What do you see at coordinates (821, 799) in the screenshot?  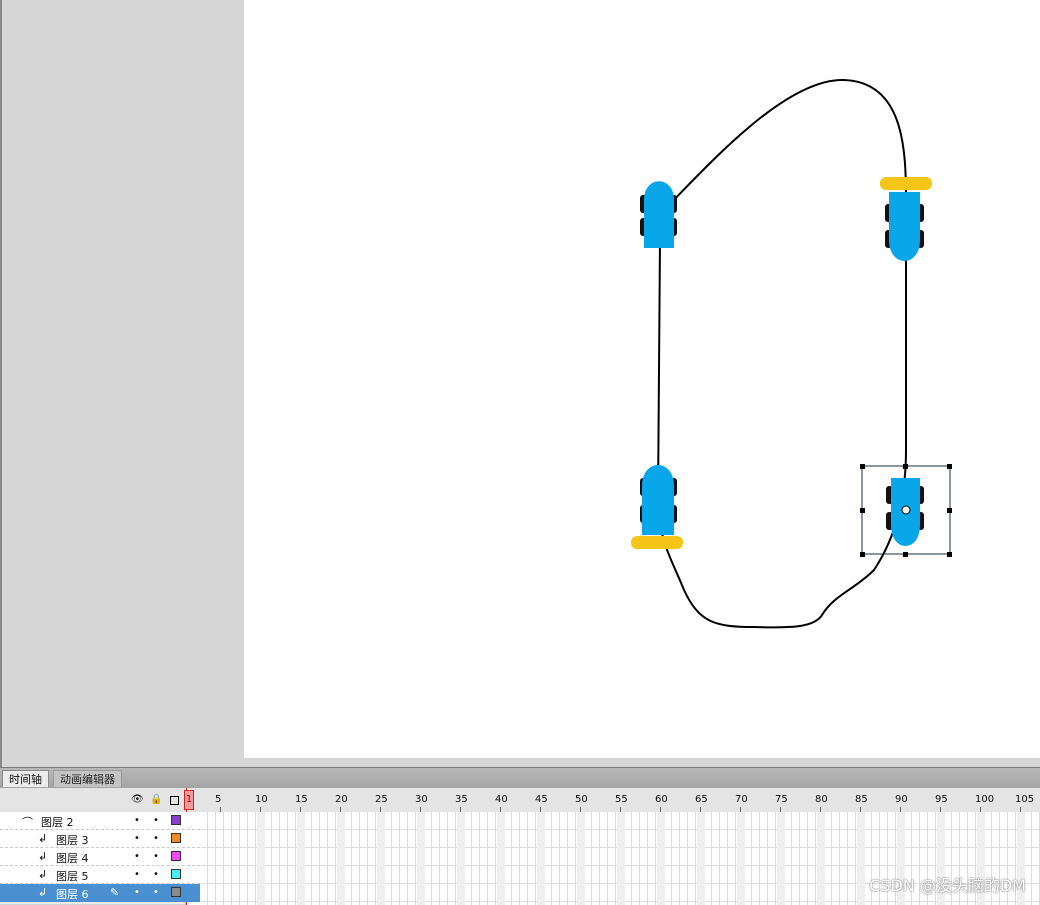 I see `ruler-frame-number: 80` at bounding box center [821, 799].